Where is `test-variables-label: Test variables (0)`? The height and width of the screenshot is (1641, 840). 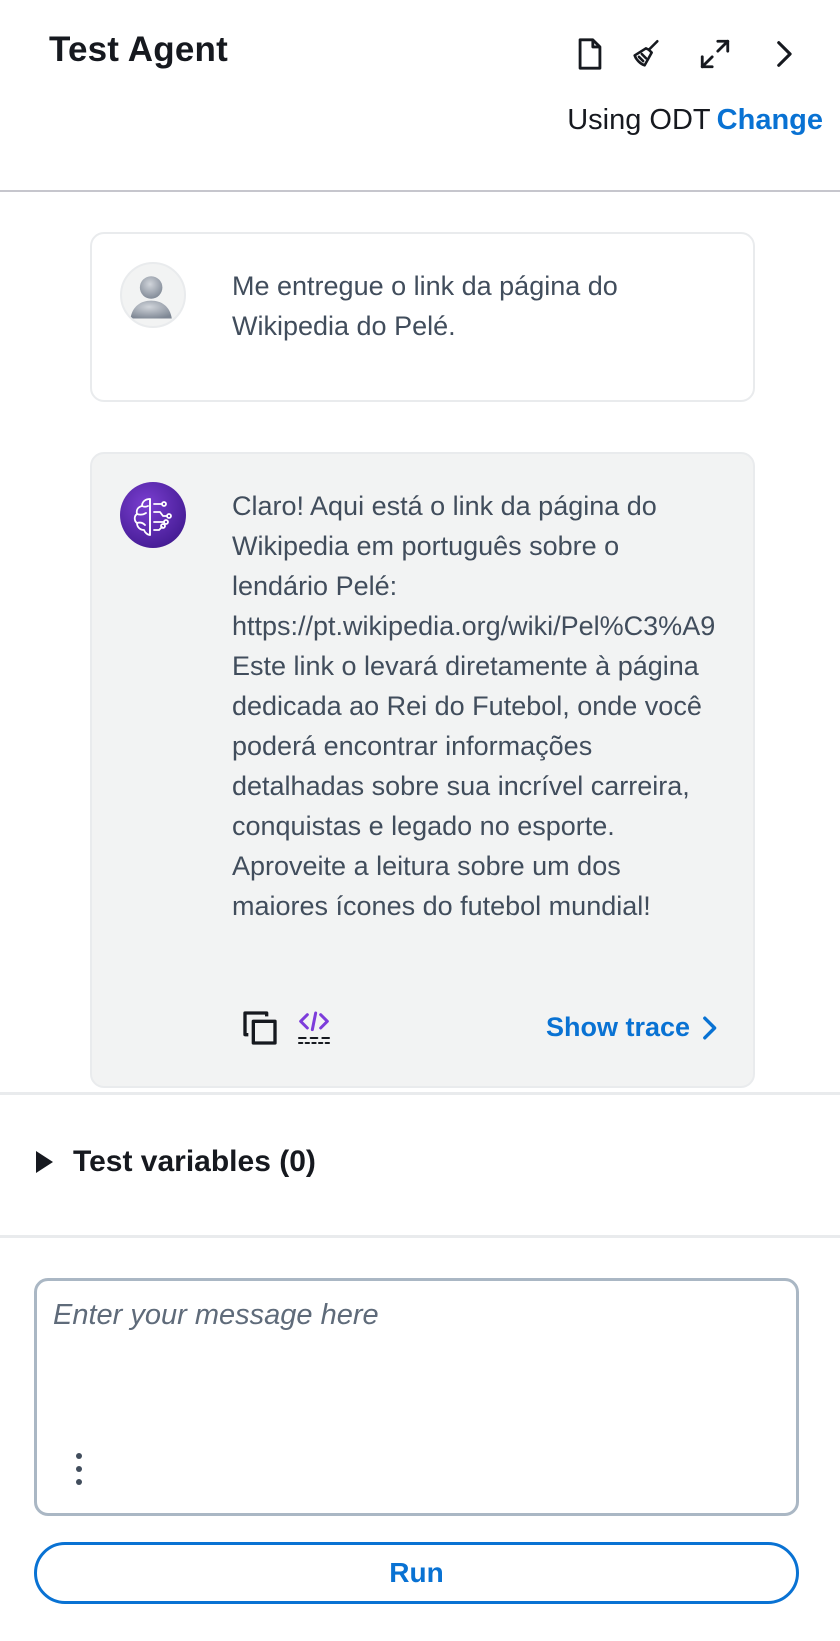
test-variables-label: Test variables (0) is located at coordinates (194, 1161).